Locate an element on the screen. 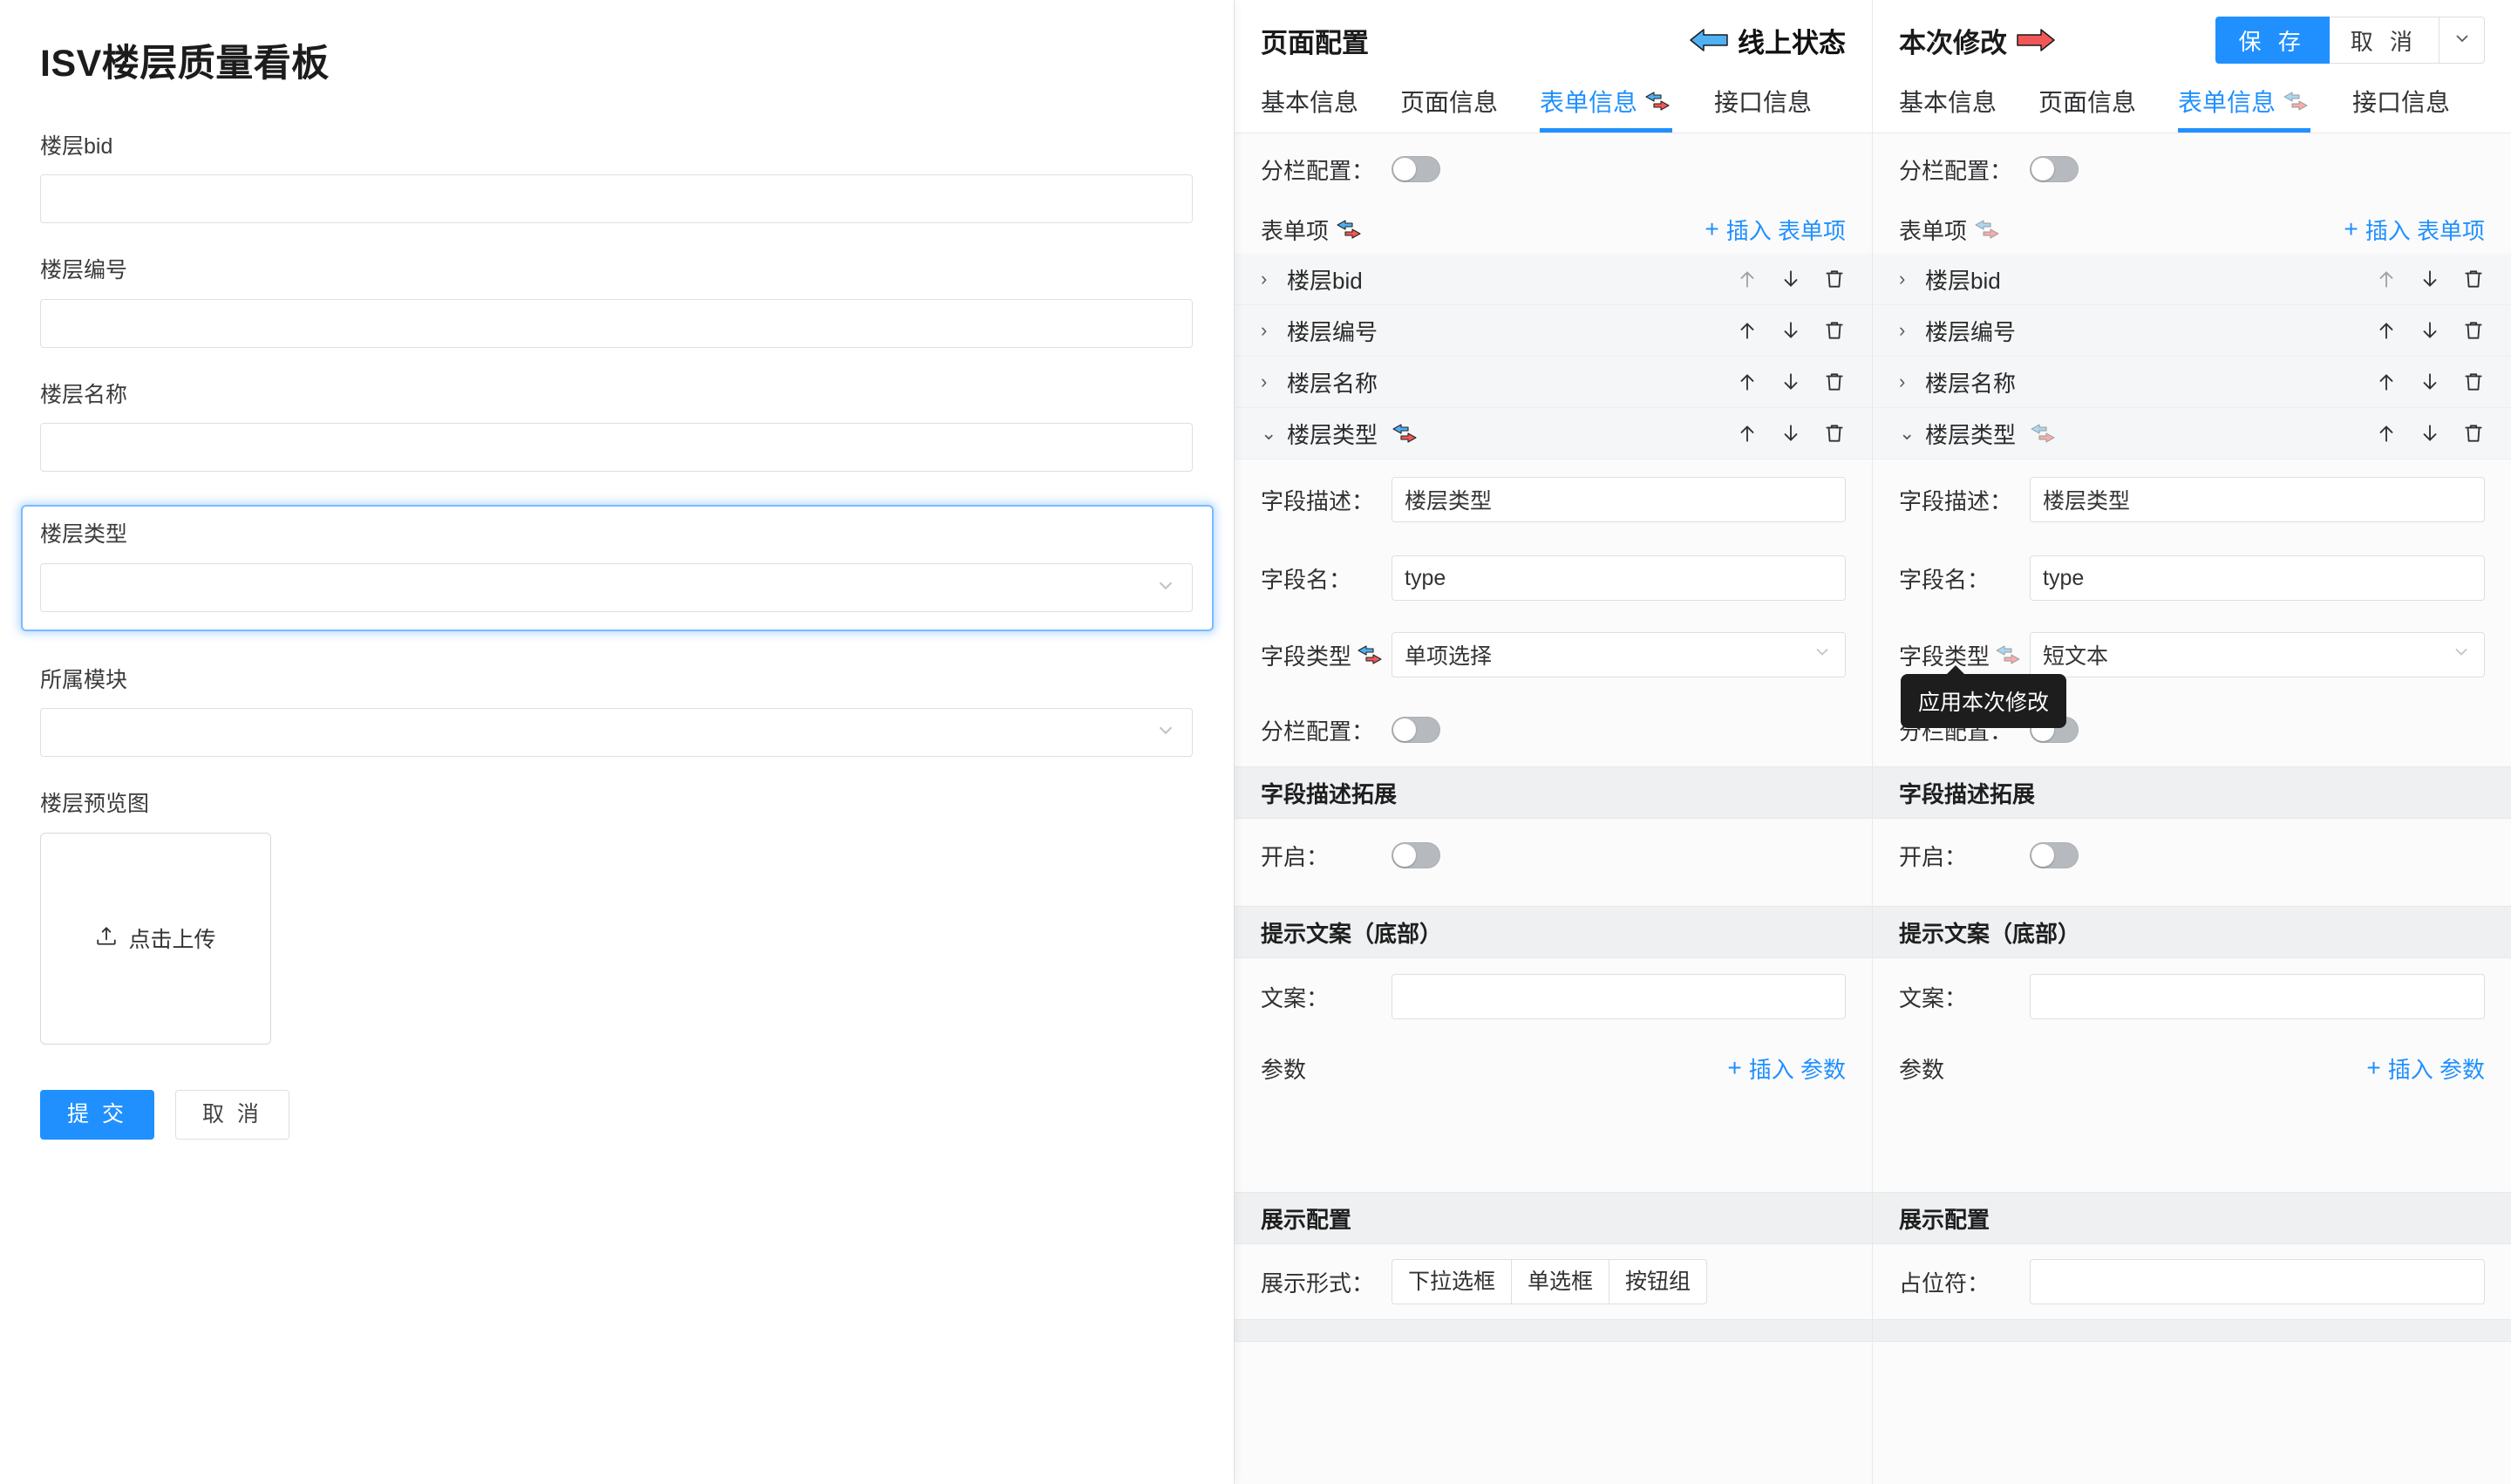  module-select is located at coordinates (616, 733).